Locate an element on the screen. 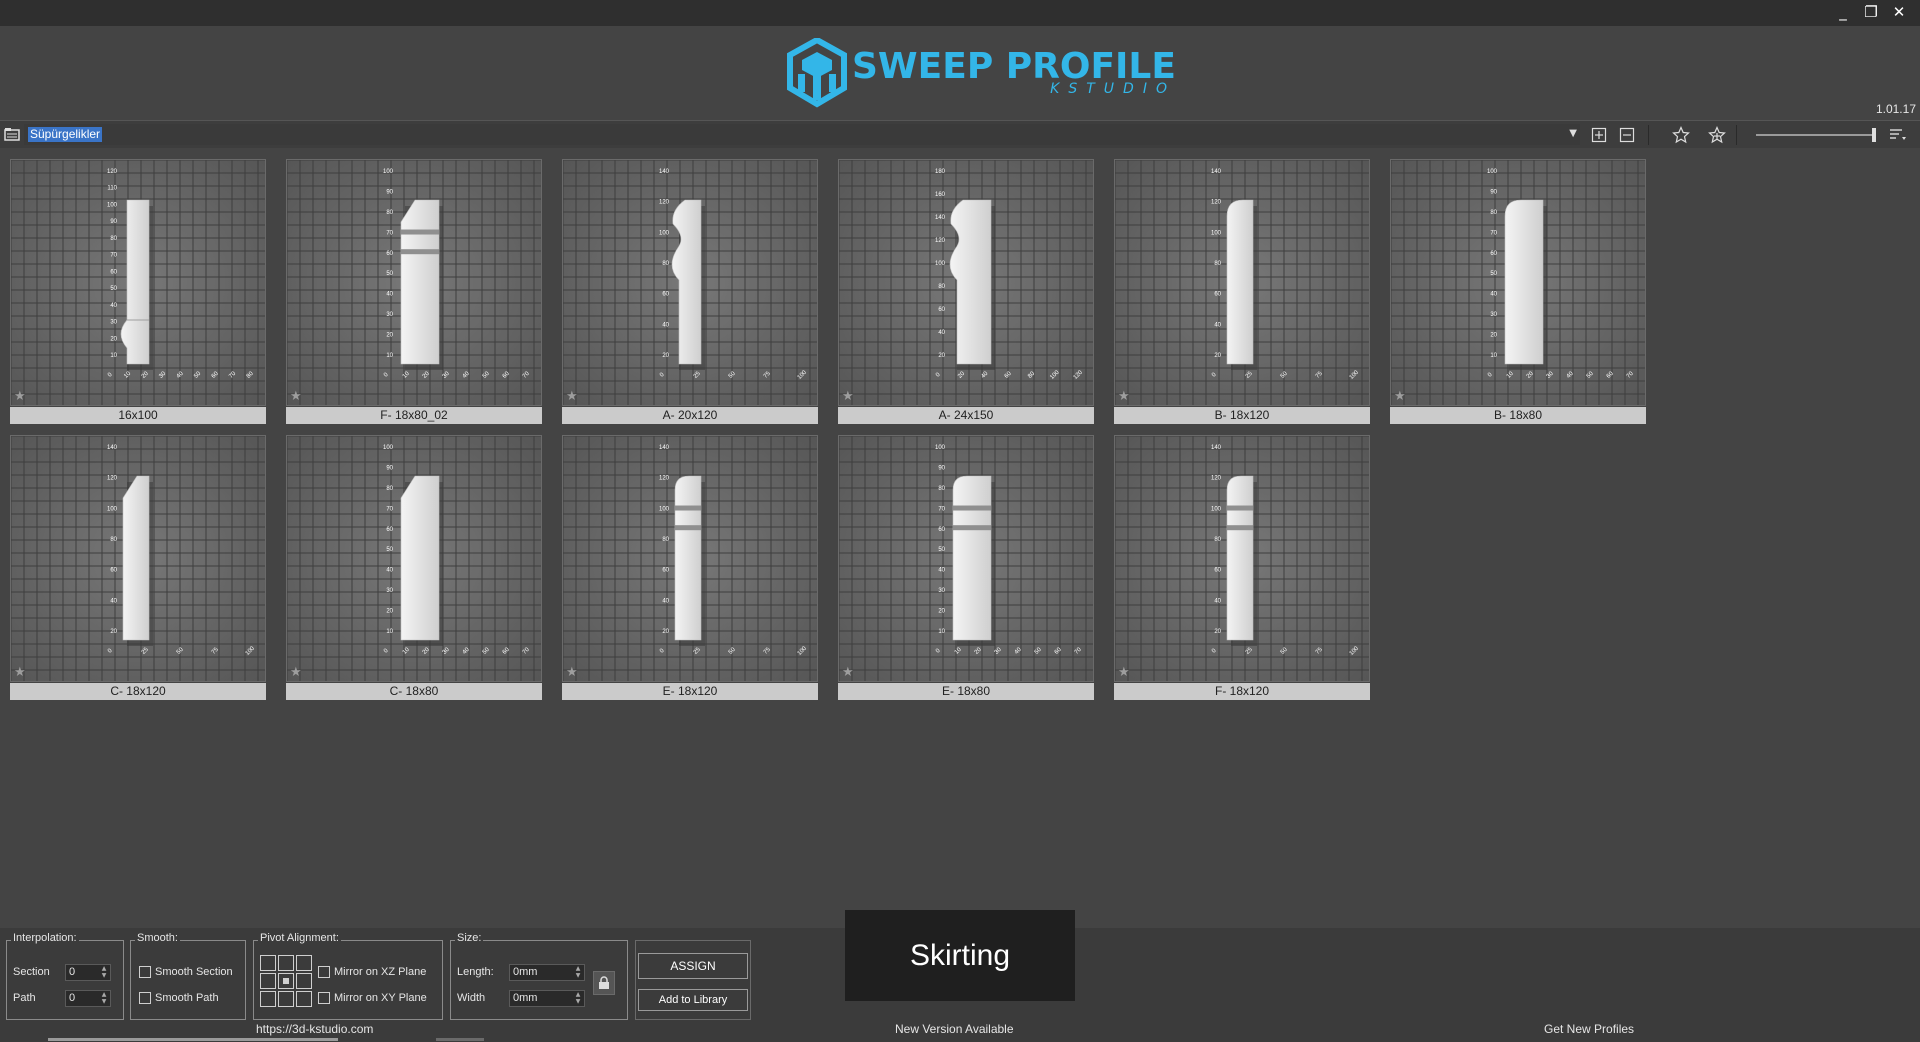 This screenshot has width=1920, height=1042. minimize-button: _ is located at coordinates (1843, 12).